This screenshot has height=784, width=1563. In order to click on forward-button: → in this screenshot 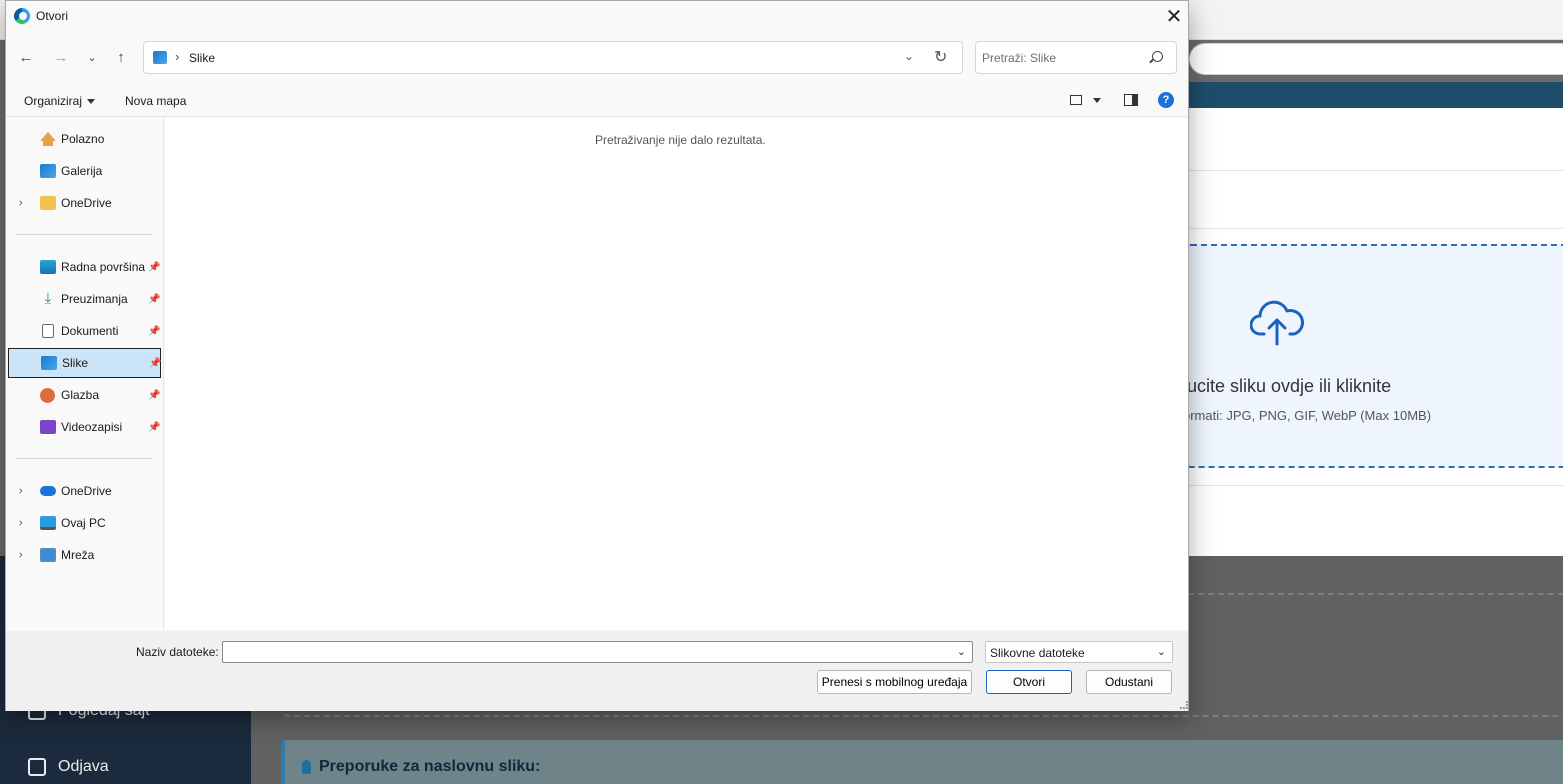, I will do `click(61, 57)`.